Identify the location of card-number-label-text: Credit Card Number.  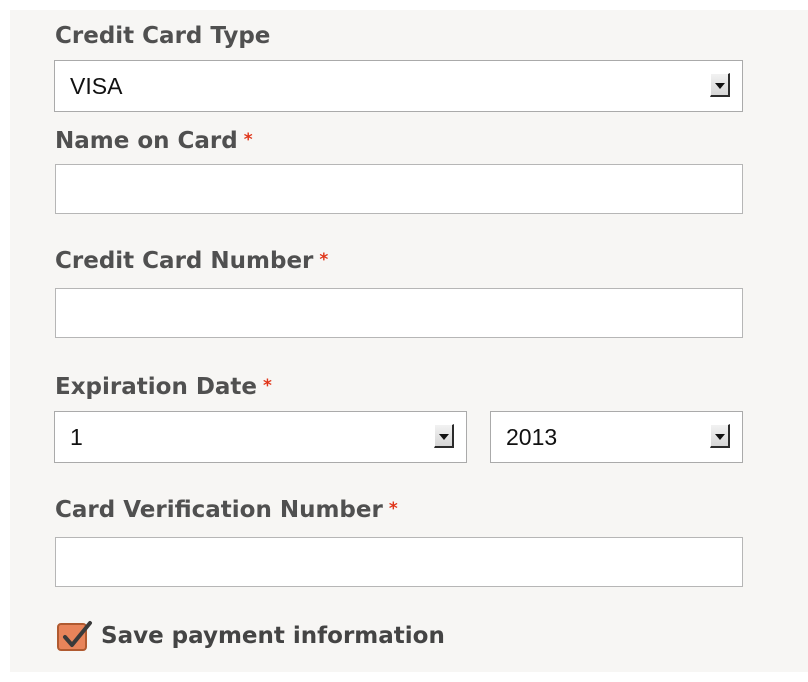
(184, 261).